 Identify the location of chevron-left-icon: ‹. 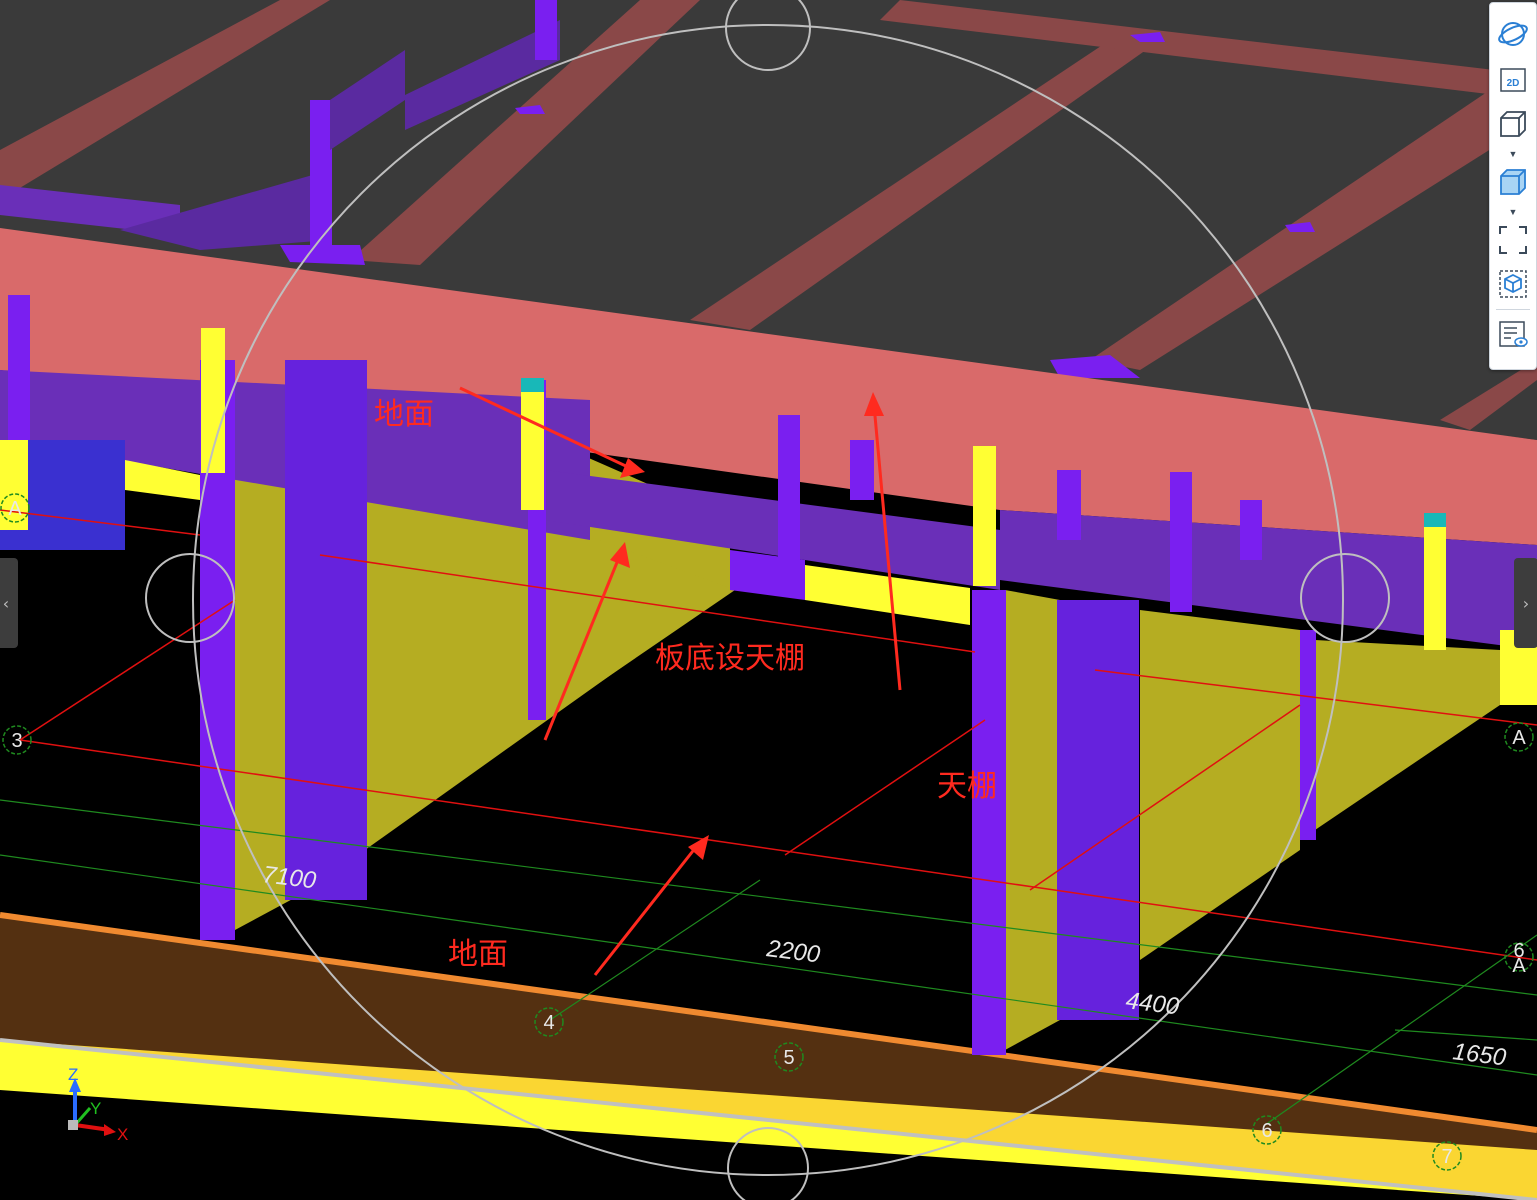
(6, 603).